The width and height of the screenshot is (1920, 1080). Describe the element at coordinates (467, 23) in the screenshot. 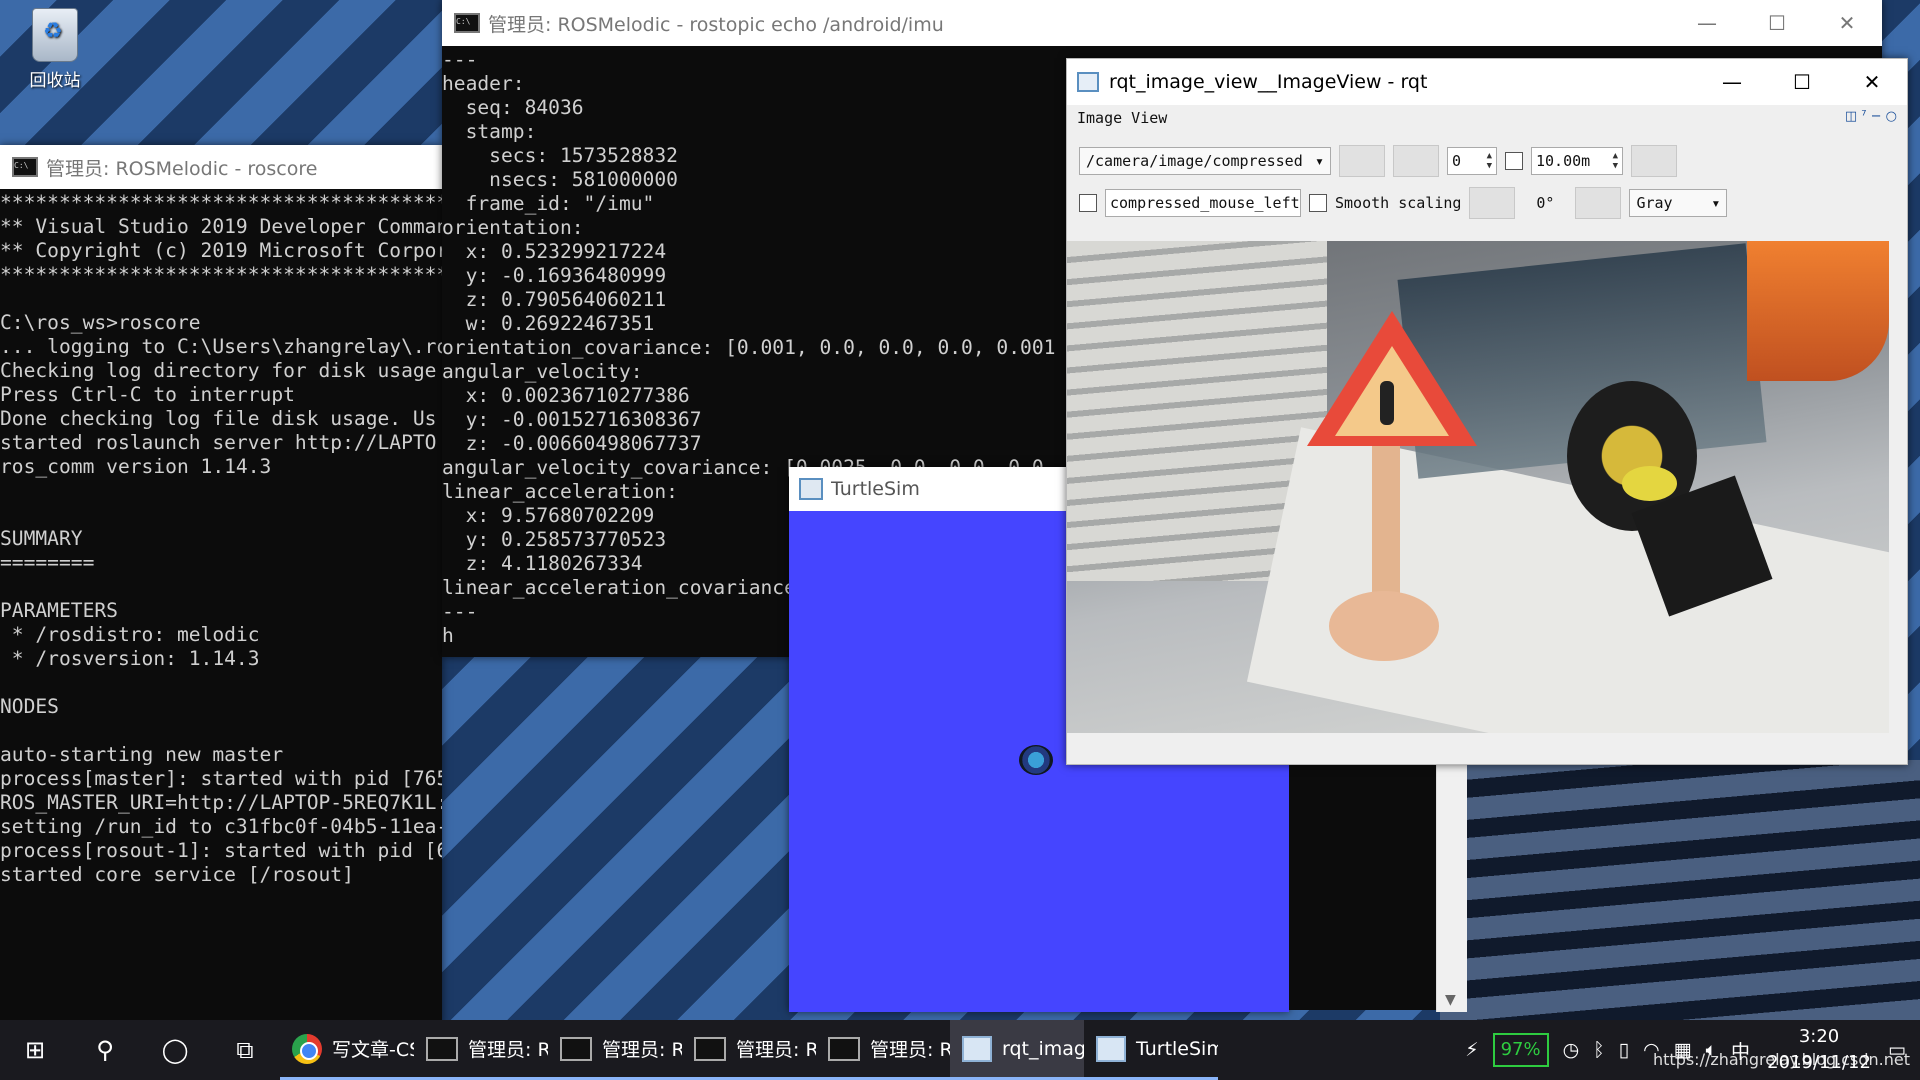

I see `cmd-icon: C:\` at that location.